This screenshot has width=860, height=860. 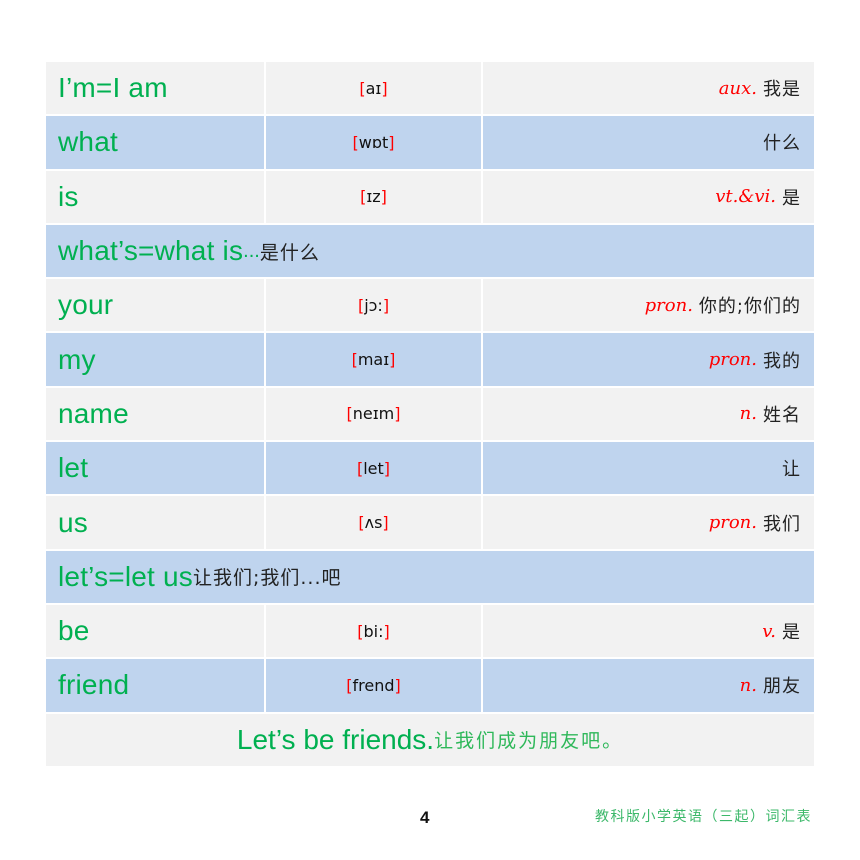 I want to click on vocab-row: my [maɪ] pron. 我的, so click(x=430, y=359).